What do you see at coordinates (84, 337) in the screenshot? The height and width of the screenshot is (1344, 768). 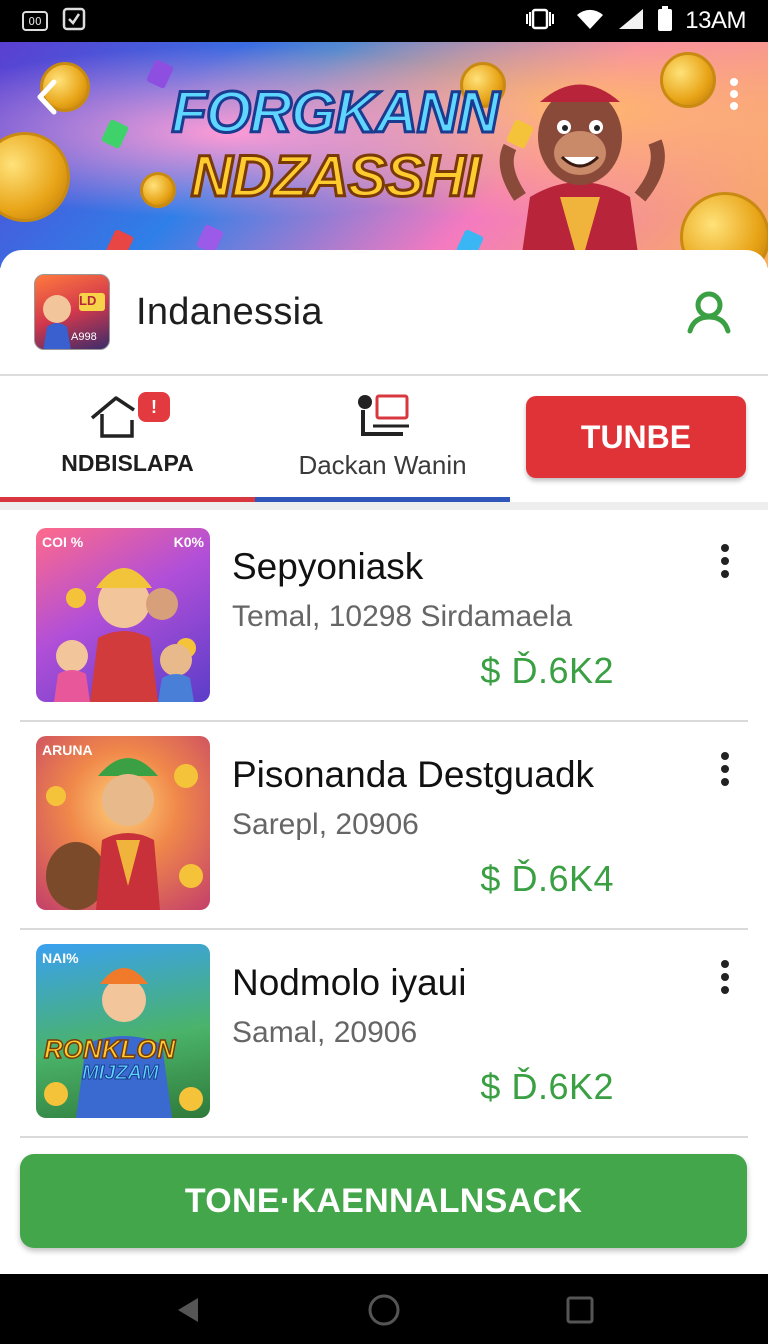 I see `app-icon-small-text: A998` at bounding box center [84, 337].